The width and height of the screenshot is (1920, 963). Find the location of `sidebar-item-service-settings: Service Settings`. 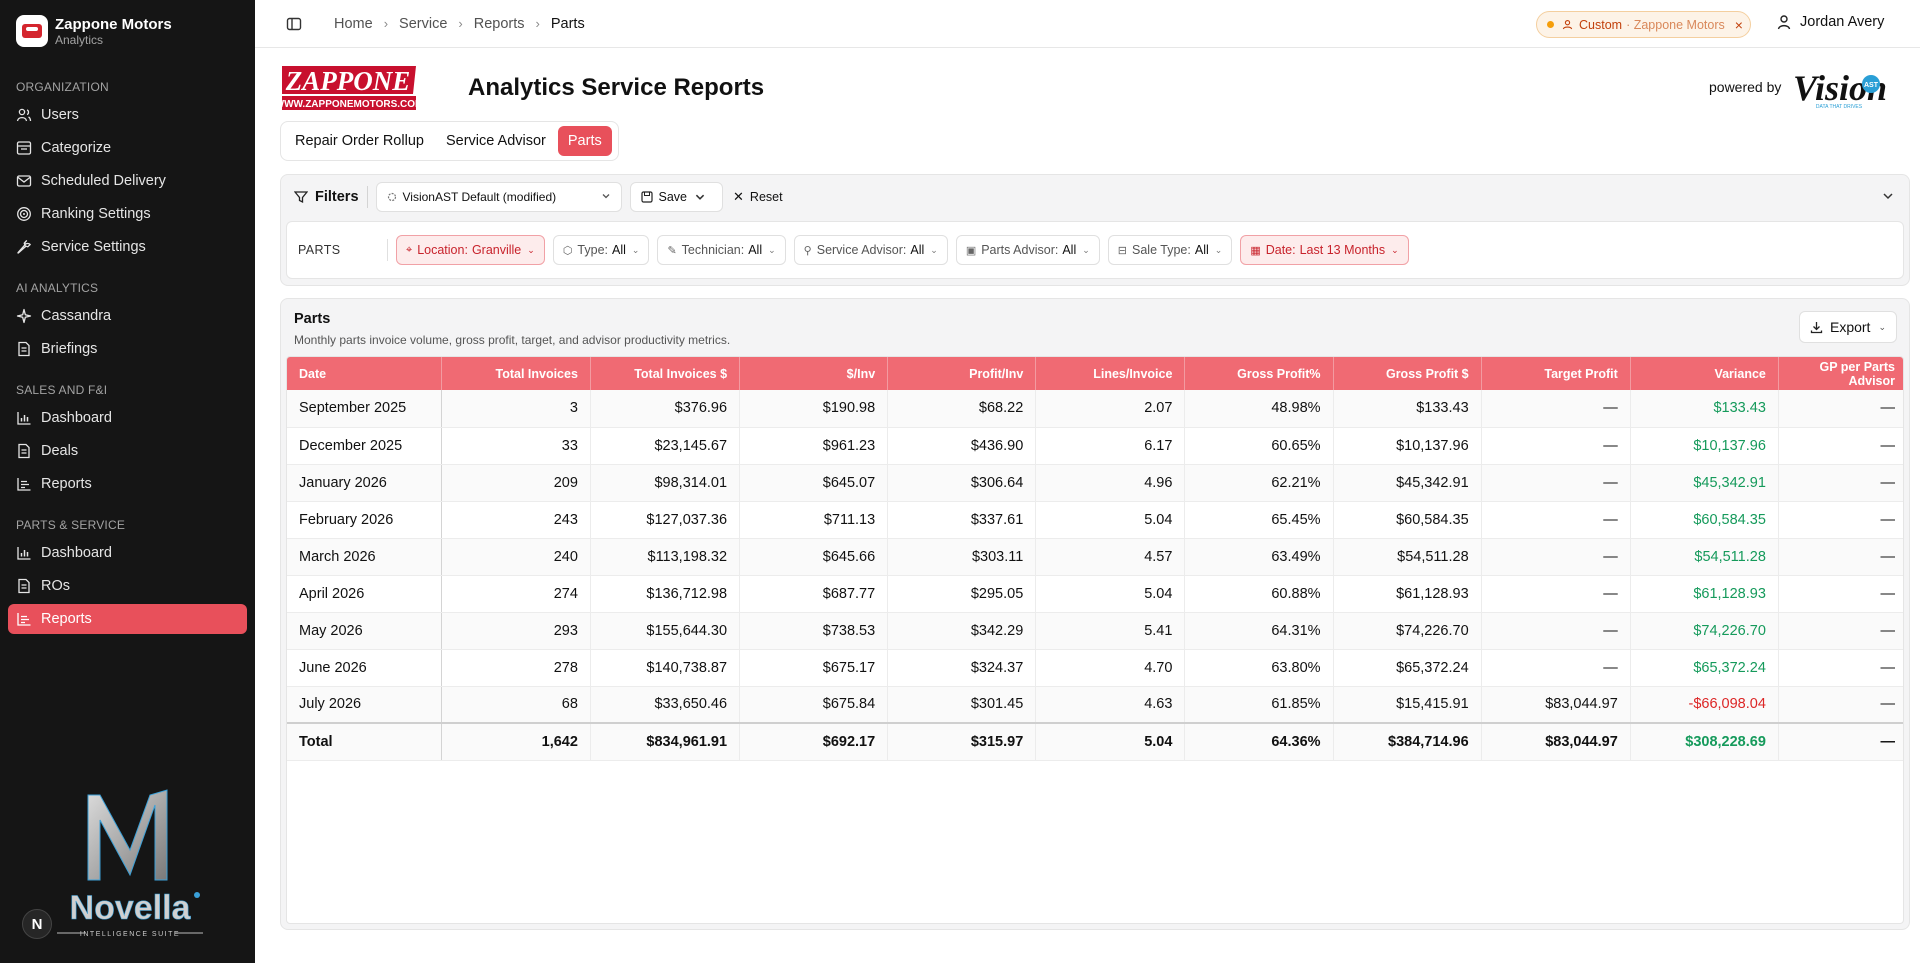

sidebar-item-service-settings: Service Settings is located at coordinates (127, 247).